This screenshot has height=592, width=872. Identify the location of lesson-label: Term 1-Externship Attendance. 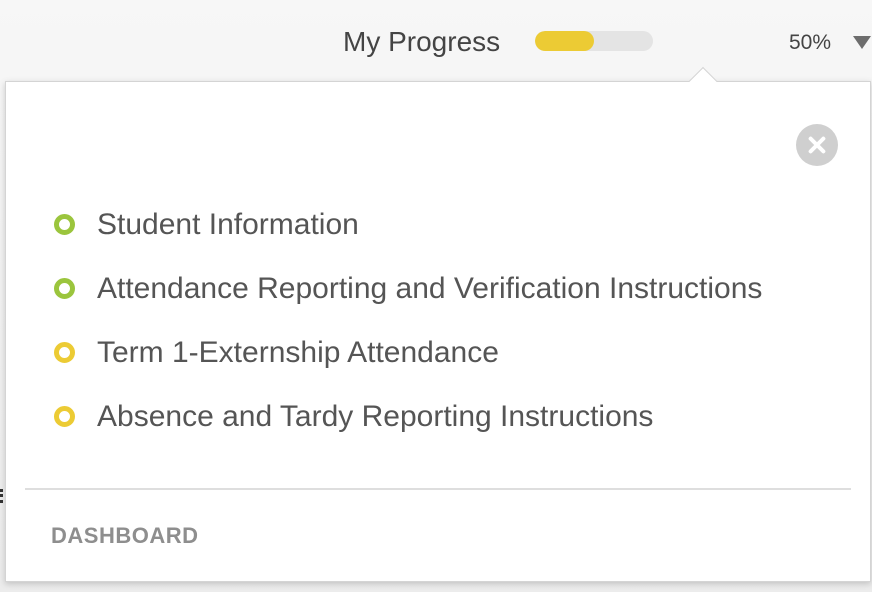
(298, 352).